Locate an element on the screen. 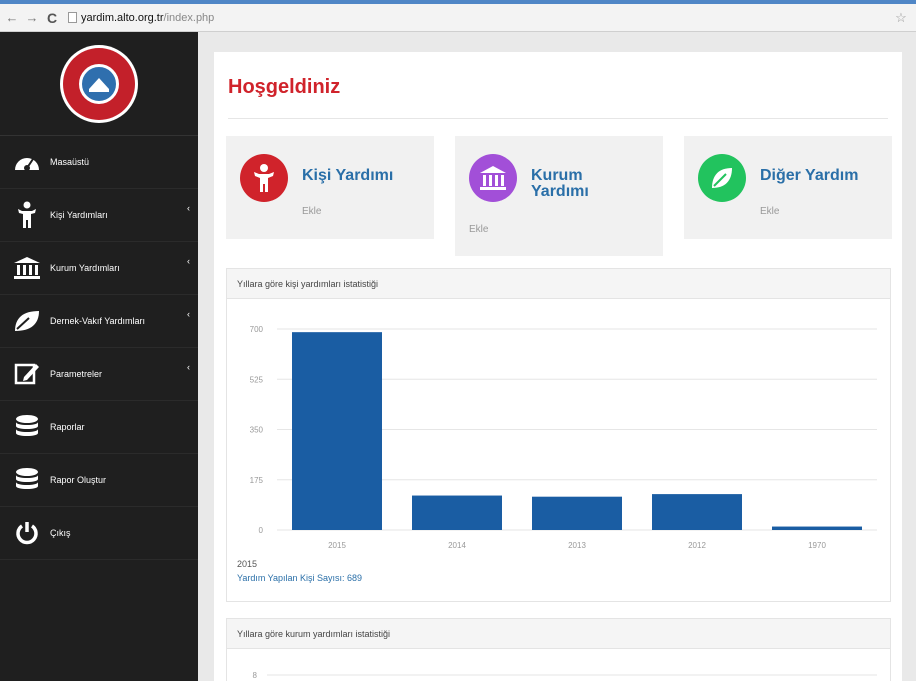  sidebar-item-7: Rapor Oluştur is located at coordinates (99, 480).